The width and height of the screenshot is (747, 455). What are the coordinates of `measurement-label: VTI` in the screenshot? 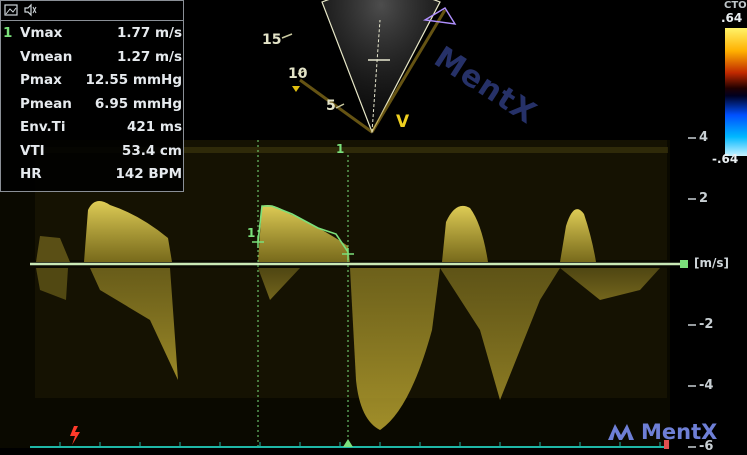 It's located at (32, 150).